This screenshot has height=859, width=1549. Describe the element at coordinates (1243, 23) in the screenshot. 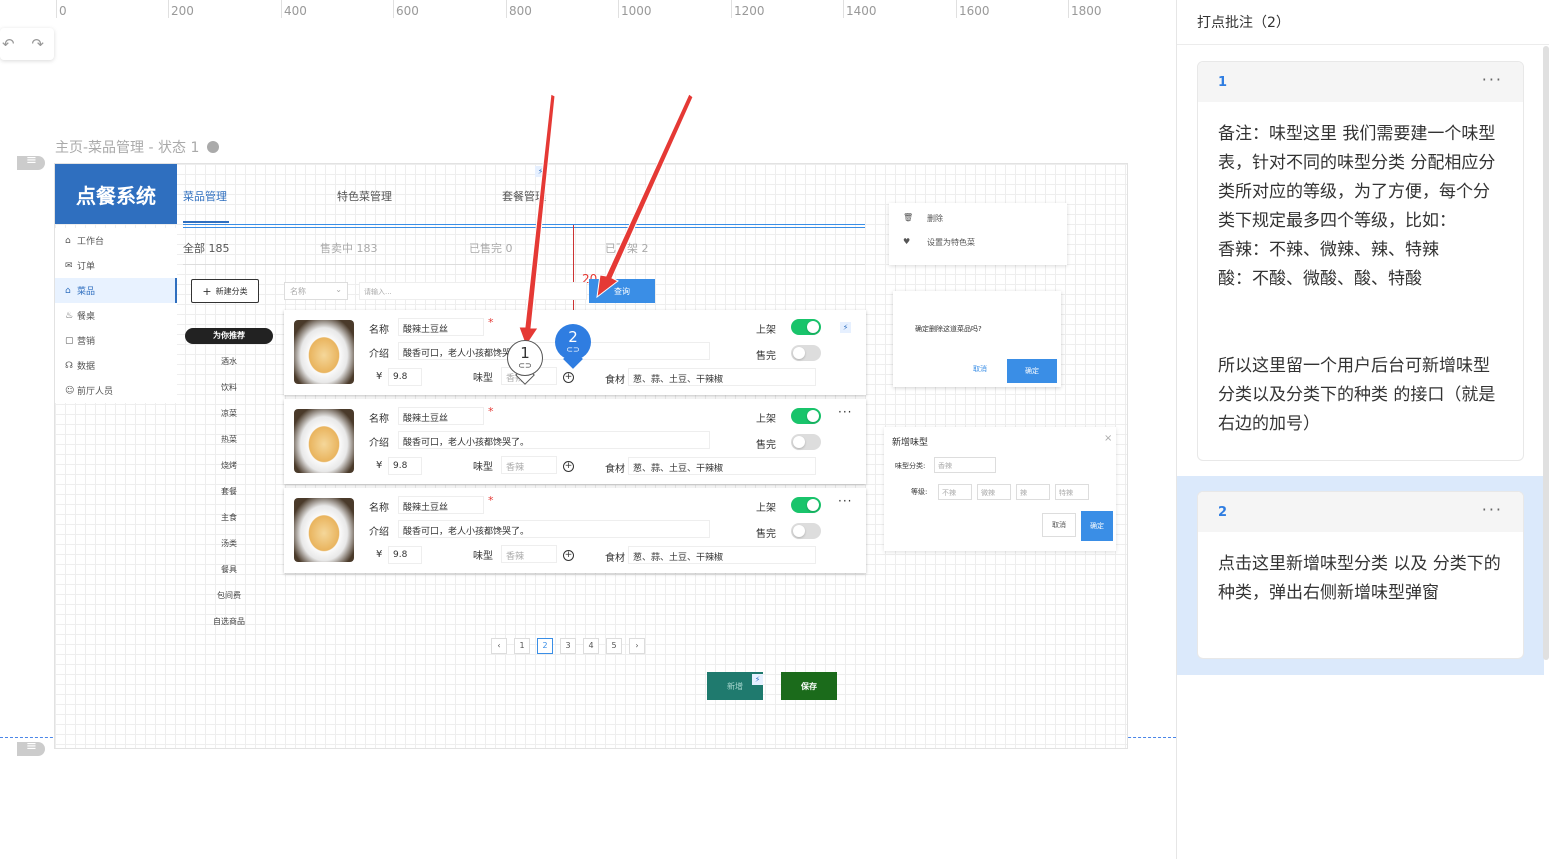

I see `panel-title: 打点批注（2）` at that location.